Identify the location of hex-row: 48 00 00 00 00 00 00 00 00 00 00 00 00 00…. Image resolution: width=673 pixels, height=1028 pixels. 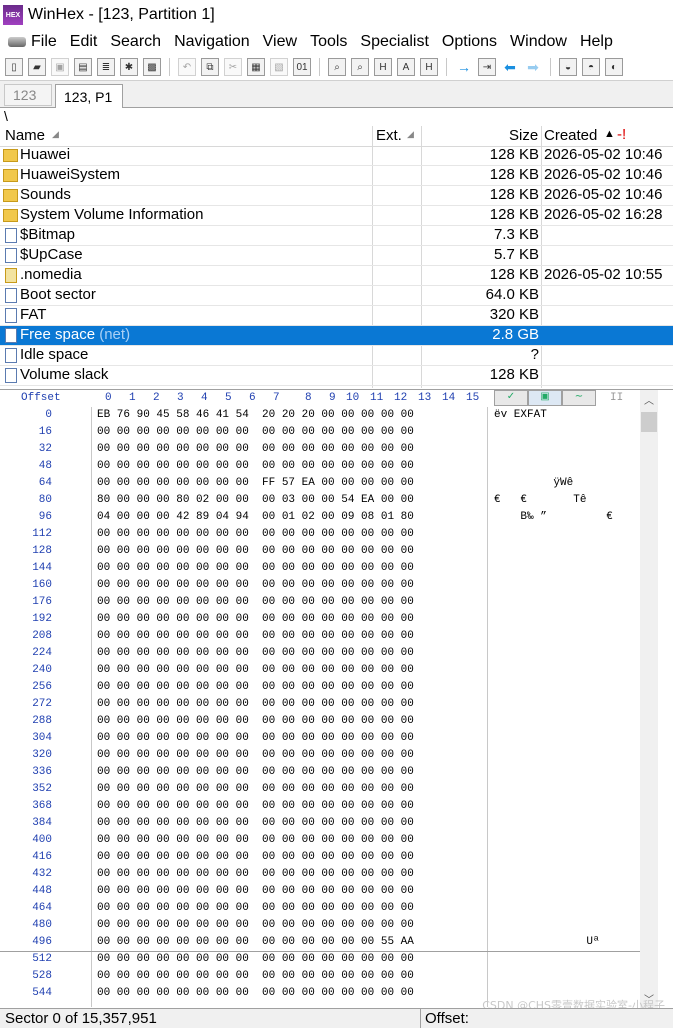
(320, 466).